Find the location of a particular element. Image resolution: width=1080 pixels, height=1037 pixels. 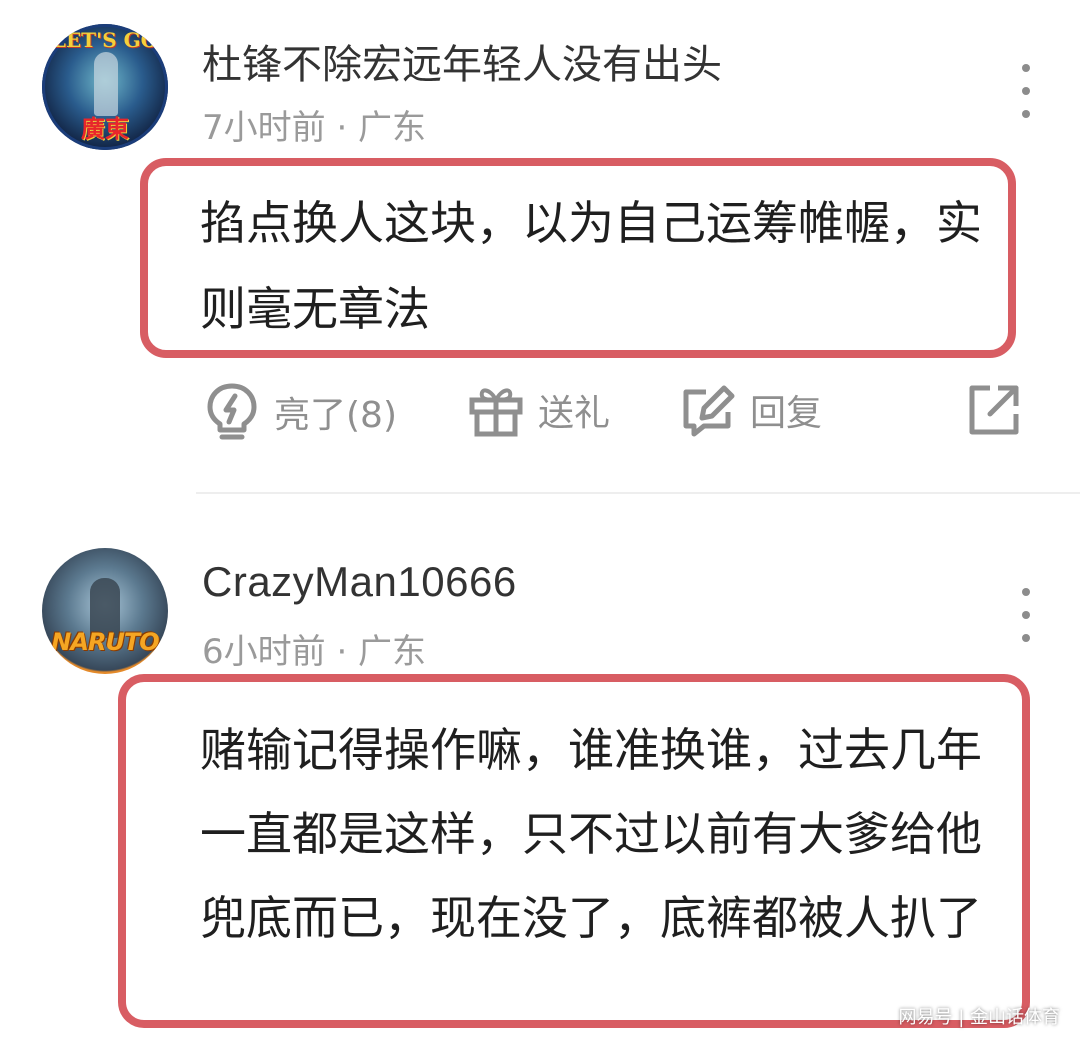

like-button: 亮了(8) is located at coordinates (300, 412).